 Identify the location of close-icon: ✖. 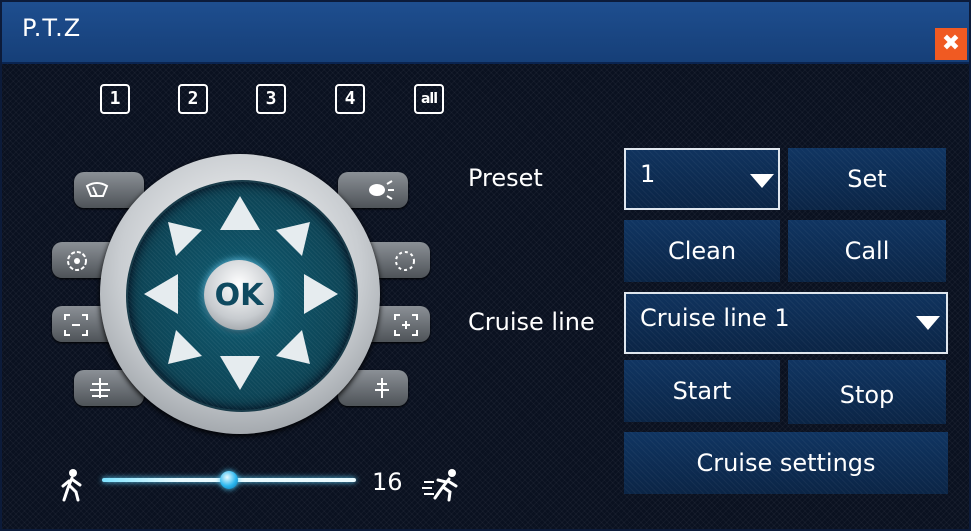
(951, 43).